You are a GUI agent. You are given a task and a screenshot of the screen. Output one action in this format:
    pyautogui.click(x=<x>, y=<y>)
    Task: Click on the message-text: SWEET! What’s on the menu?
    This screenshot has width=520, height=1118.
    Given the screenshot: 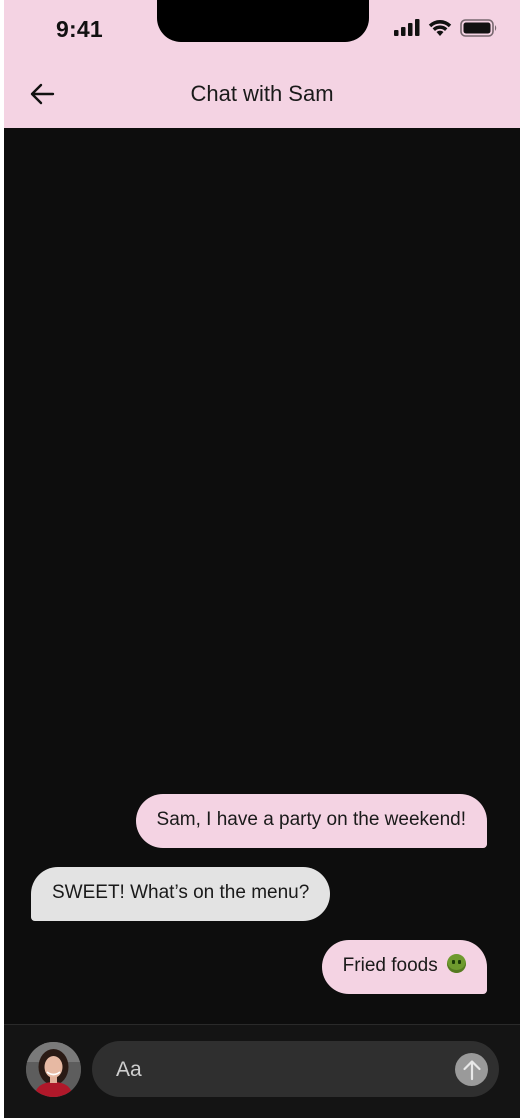 What is the action you would take?
    pyautogui.click(x=181, y=892)
    